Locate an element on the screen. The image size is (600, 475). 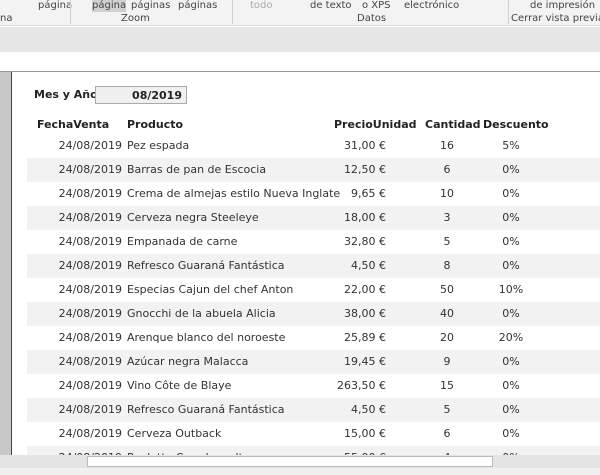
group-label-zoom: Zoom is located at coordinates (135, 18).